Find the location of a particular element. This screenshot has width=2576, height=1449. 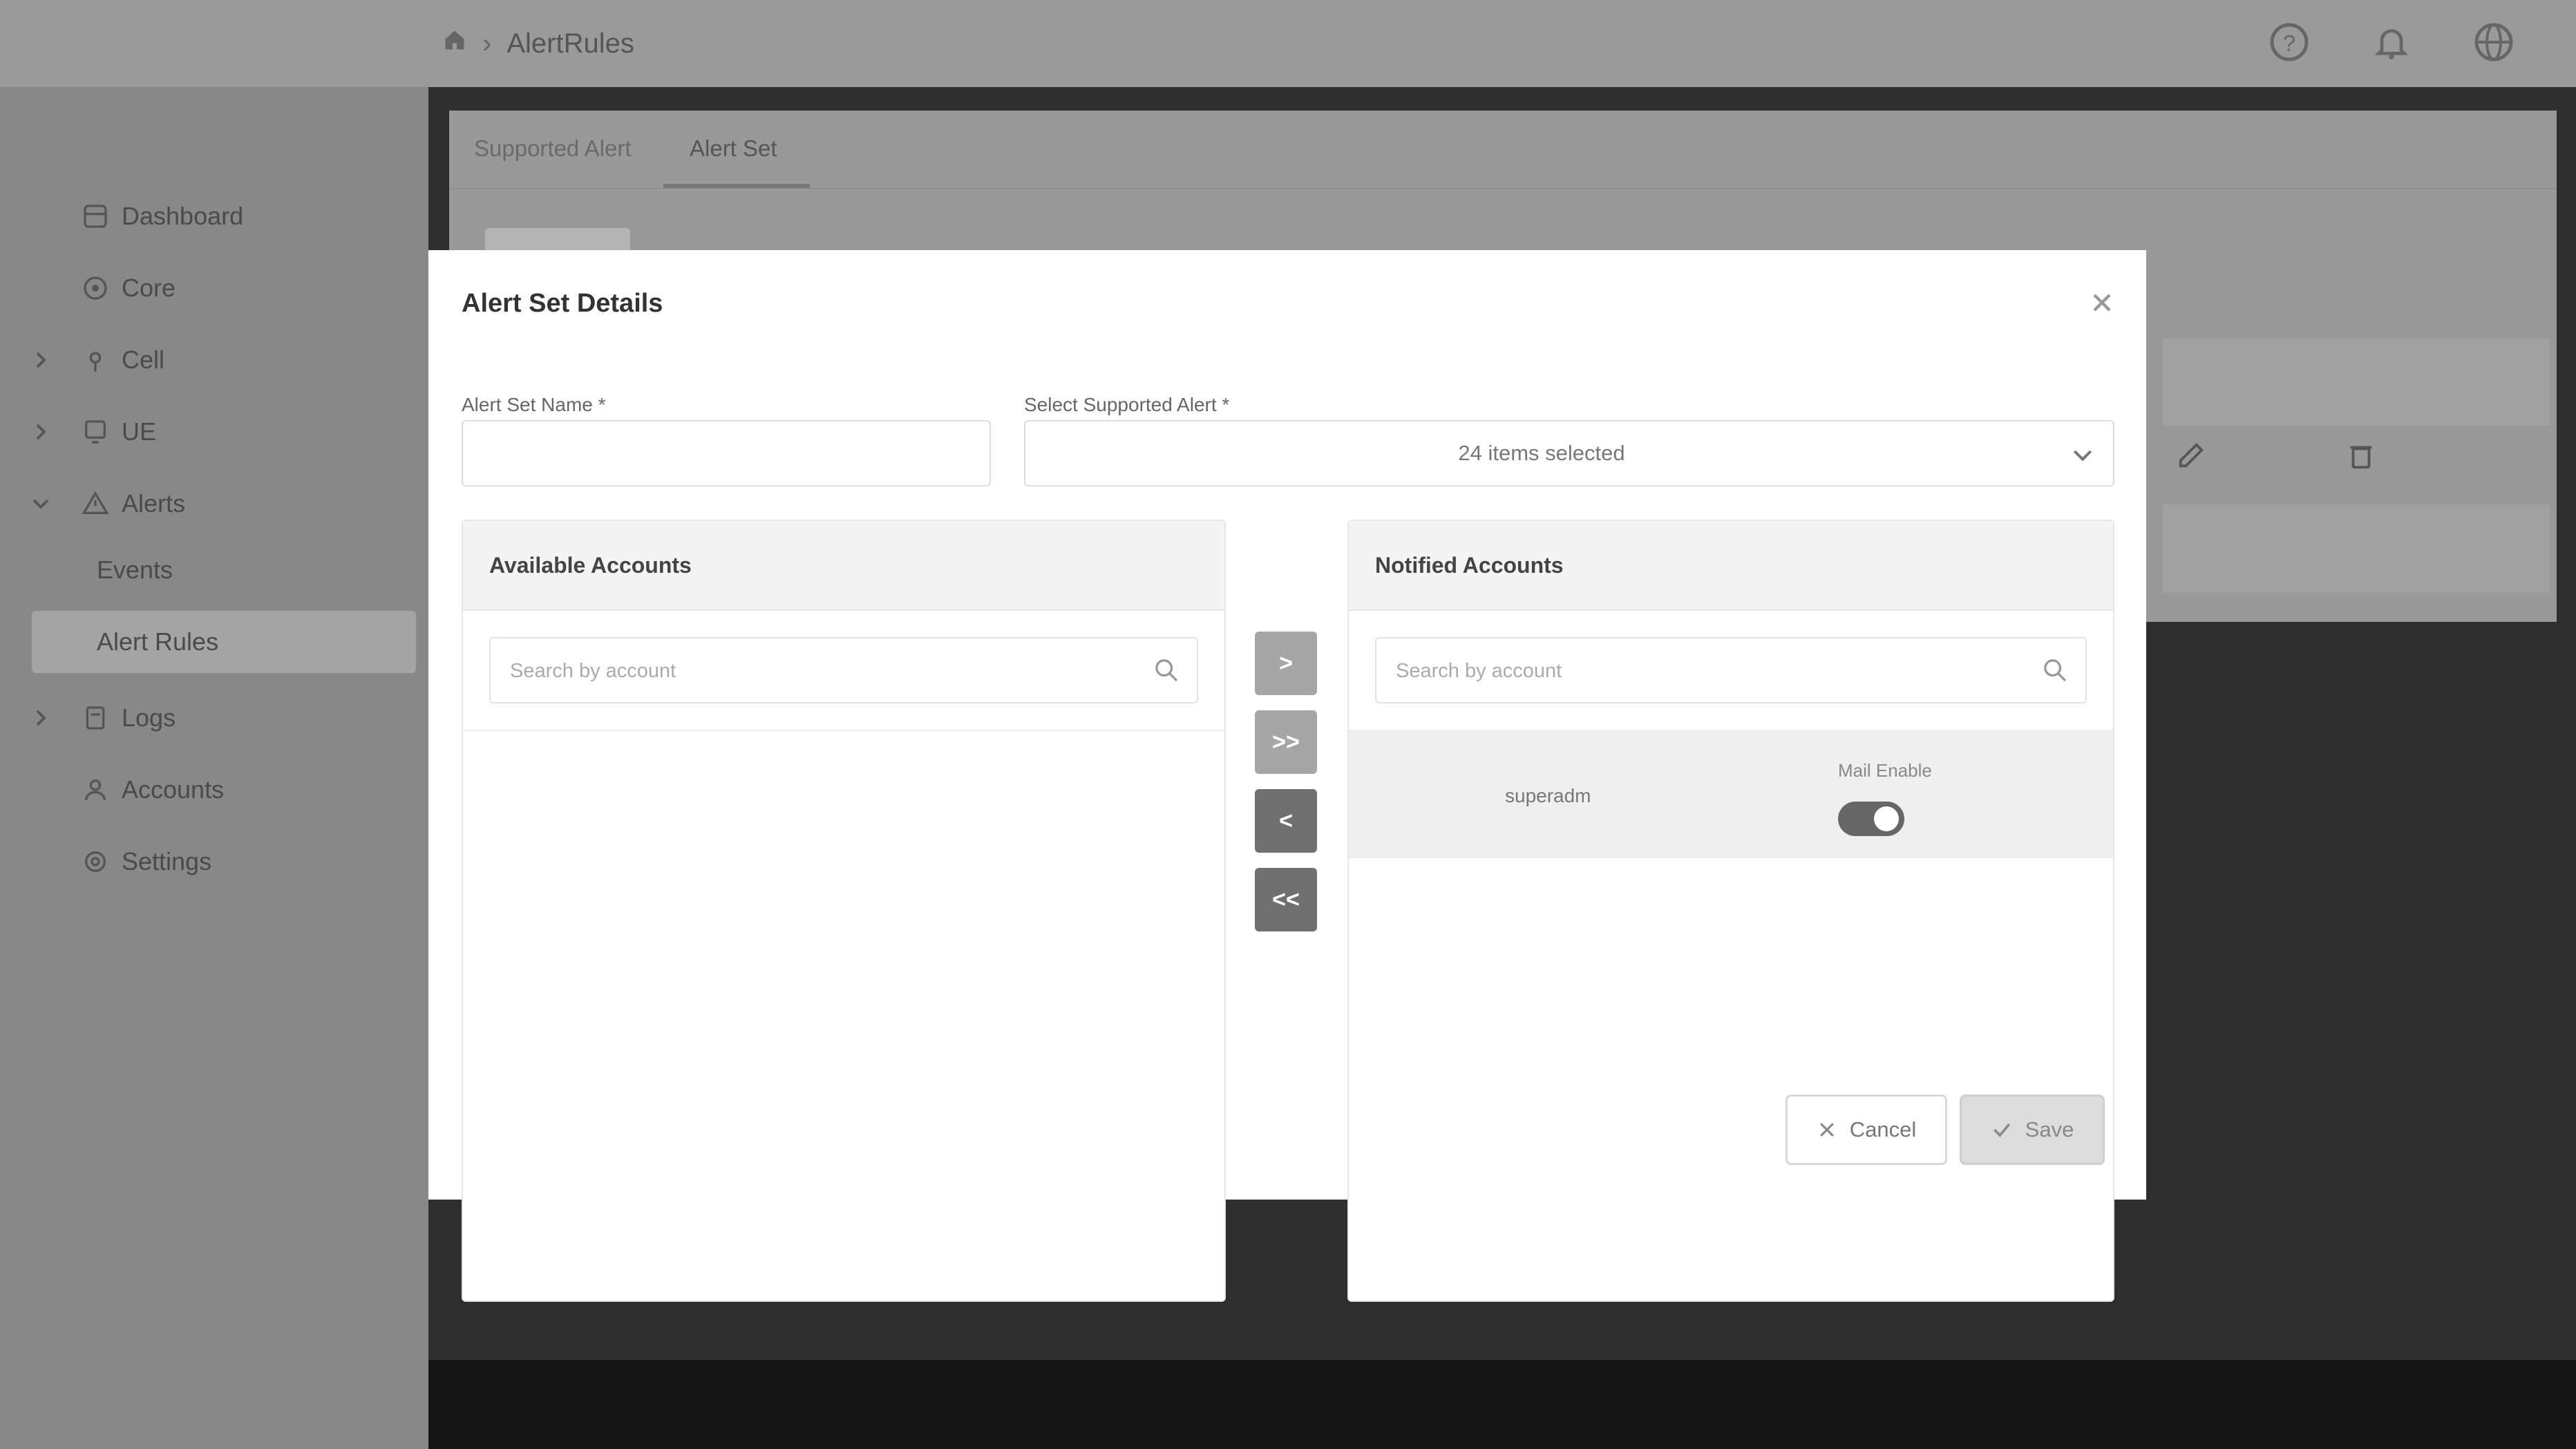

sidebar-item-label: Cell is located at coordinates (143, 359).